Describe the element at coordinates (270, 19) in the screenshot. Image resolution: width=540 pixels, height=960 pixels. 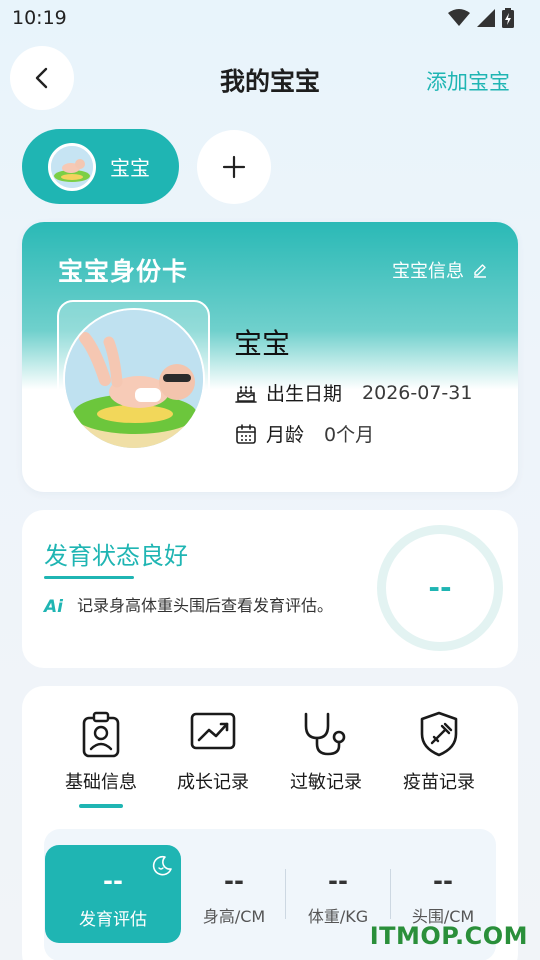
I see `status-bar: 10:19` at that location.